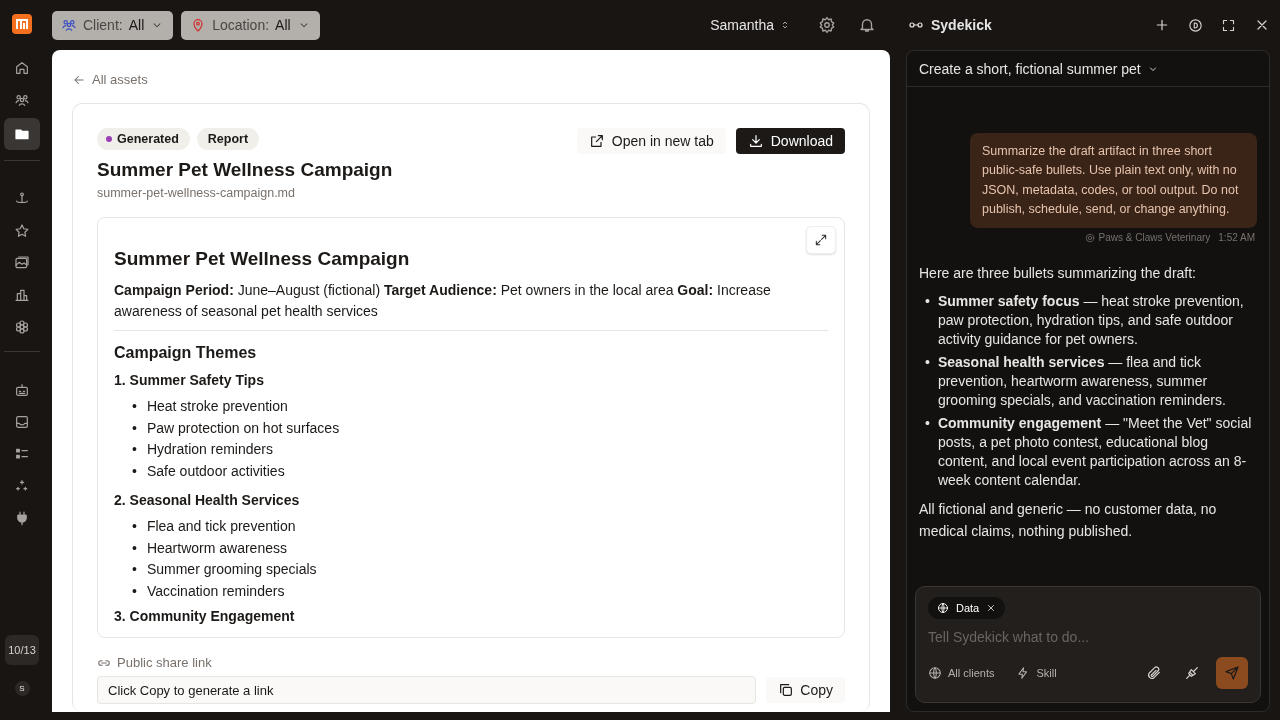 This screenshot has width=1280, height=720. What do you see at coordinates (250, 25) in the screenshot?
I see `location-filter: Location: All` at bounding box center [250, 25].